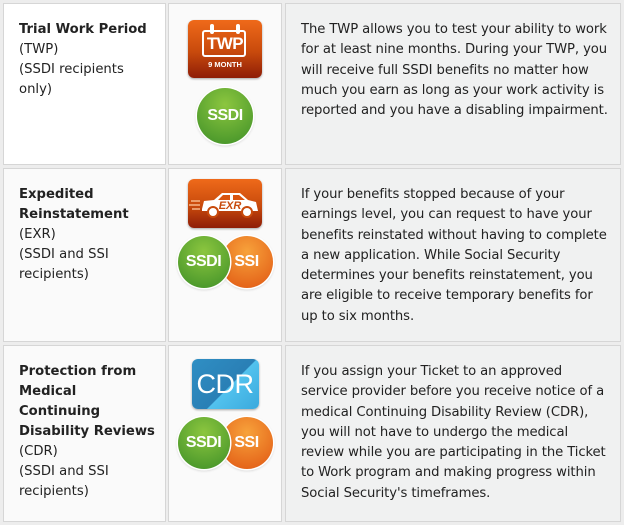 The height and width of the screenshot is (525, 624). What do you see at coordinates (83, 29) in the screenshot?
I see `row-title: Trial Work Period` at bounding box center [83, 29].